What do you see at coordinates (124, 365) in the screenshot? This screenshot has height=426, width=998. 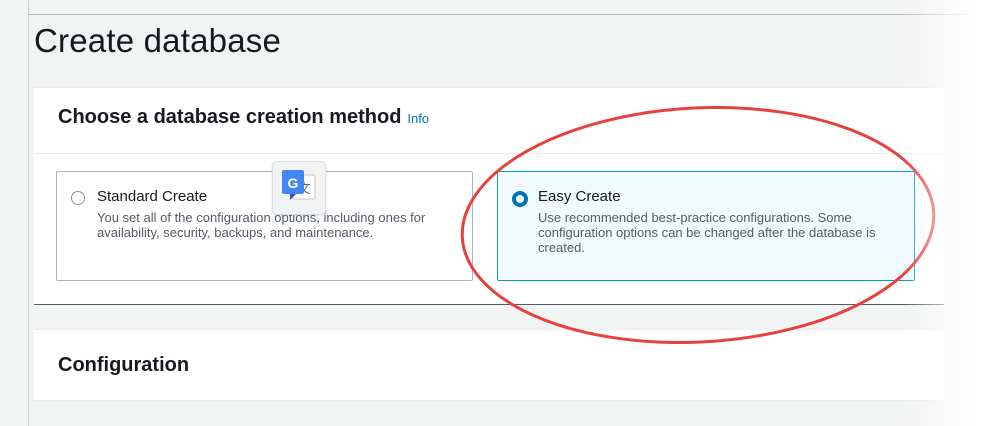 I see `configuration-title: Configuration` at bounding box center [124, 365].